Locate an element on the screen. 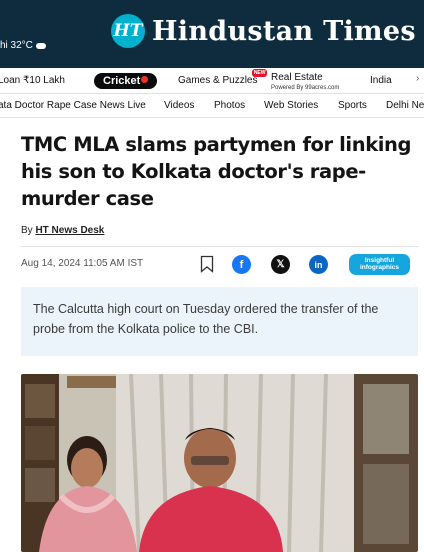 The width and height of the screenshot is (424, 552). site-logo: HT Hindustan Times is located at coordinates (263, 31).